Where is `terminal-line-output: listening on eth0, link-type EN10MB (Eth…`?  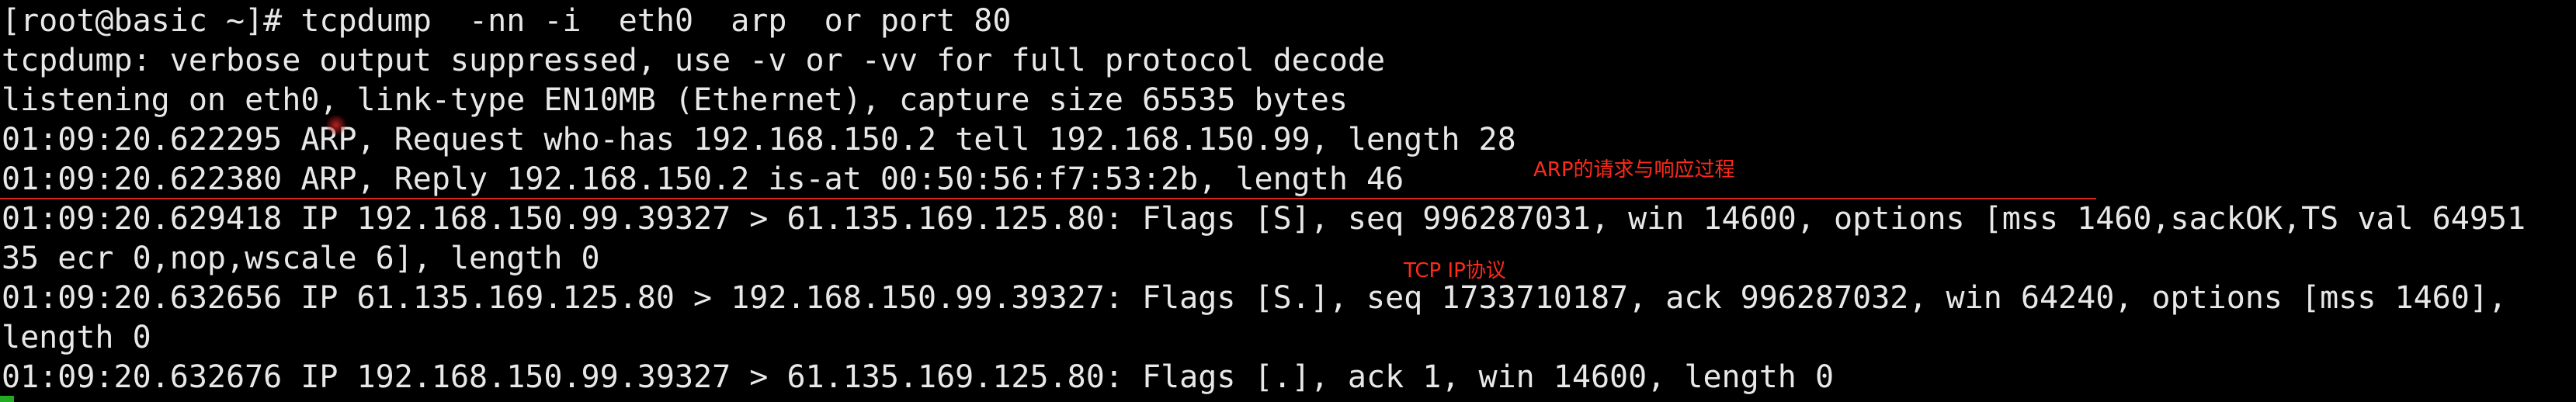
terminal-line-output: listening on eth0, link-type EN10MB (Eth… is located at coordinates (675, 100).